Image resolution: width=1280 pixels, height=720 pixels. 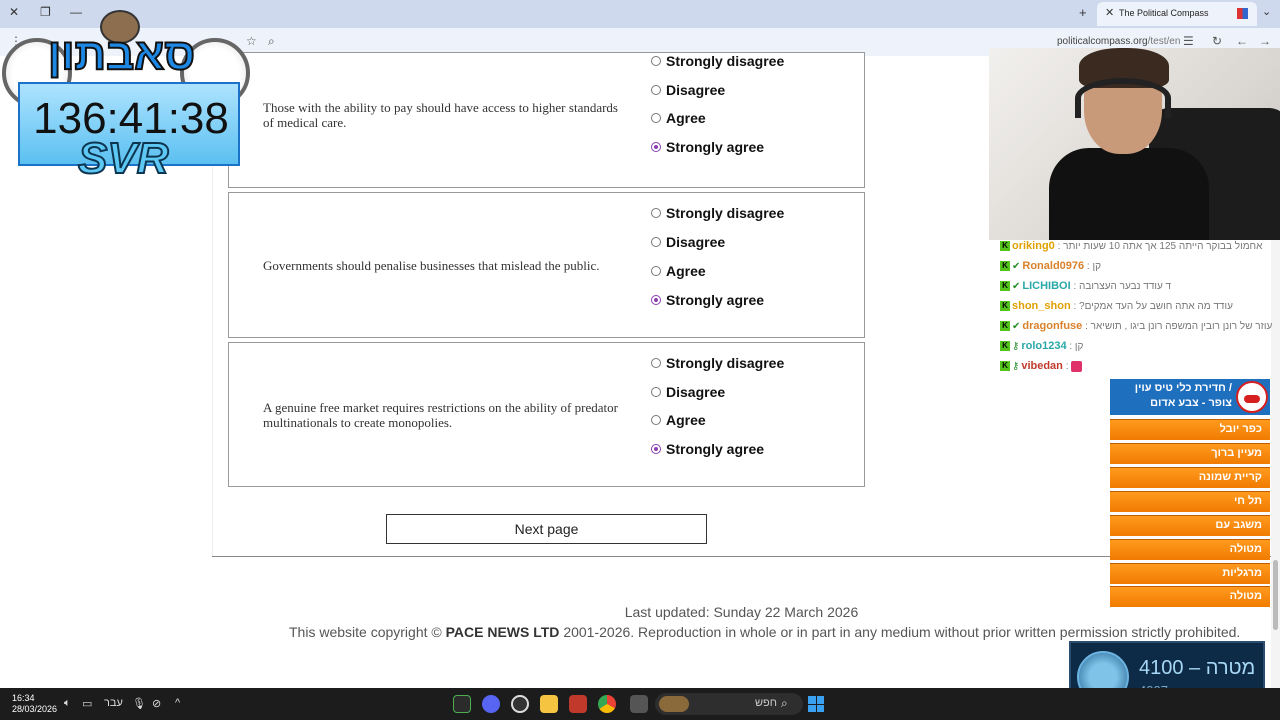 I want to click on task-view-icon, so click(x=639, y=704).